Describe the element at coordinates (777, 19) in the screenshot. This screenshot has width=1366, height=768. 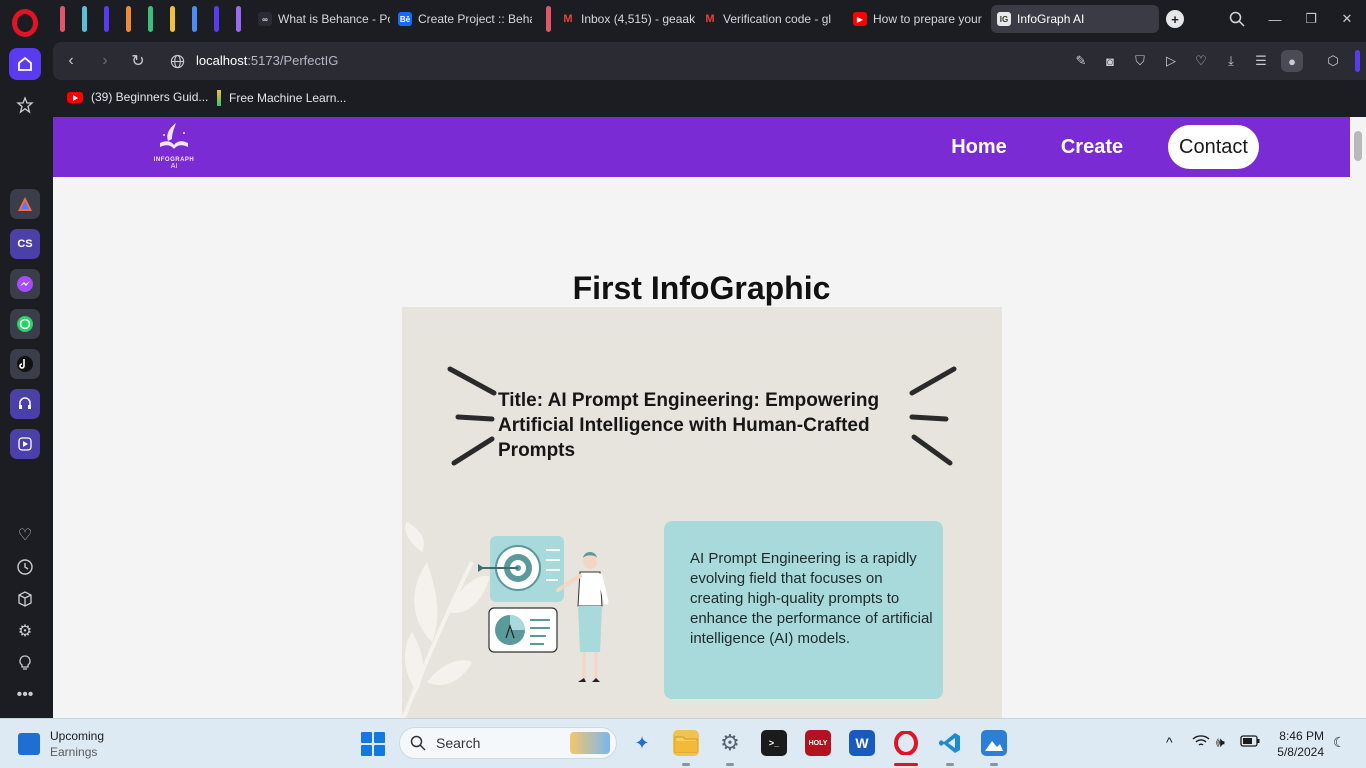
I see `tab-label: Verification code - gl` at that location.